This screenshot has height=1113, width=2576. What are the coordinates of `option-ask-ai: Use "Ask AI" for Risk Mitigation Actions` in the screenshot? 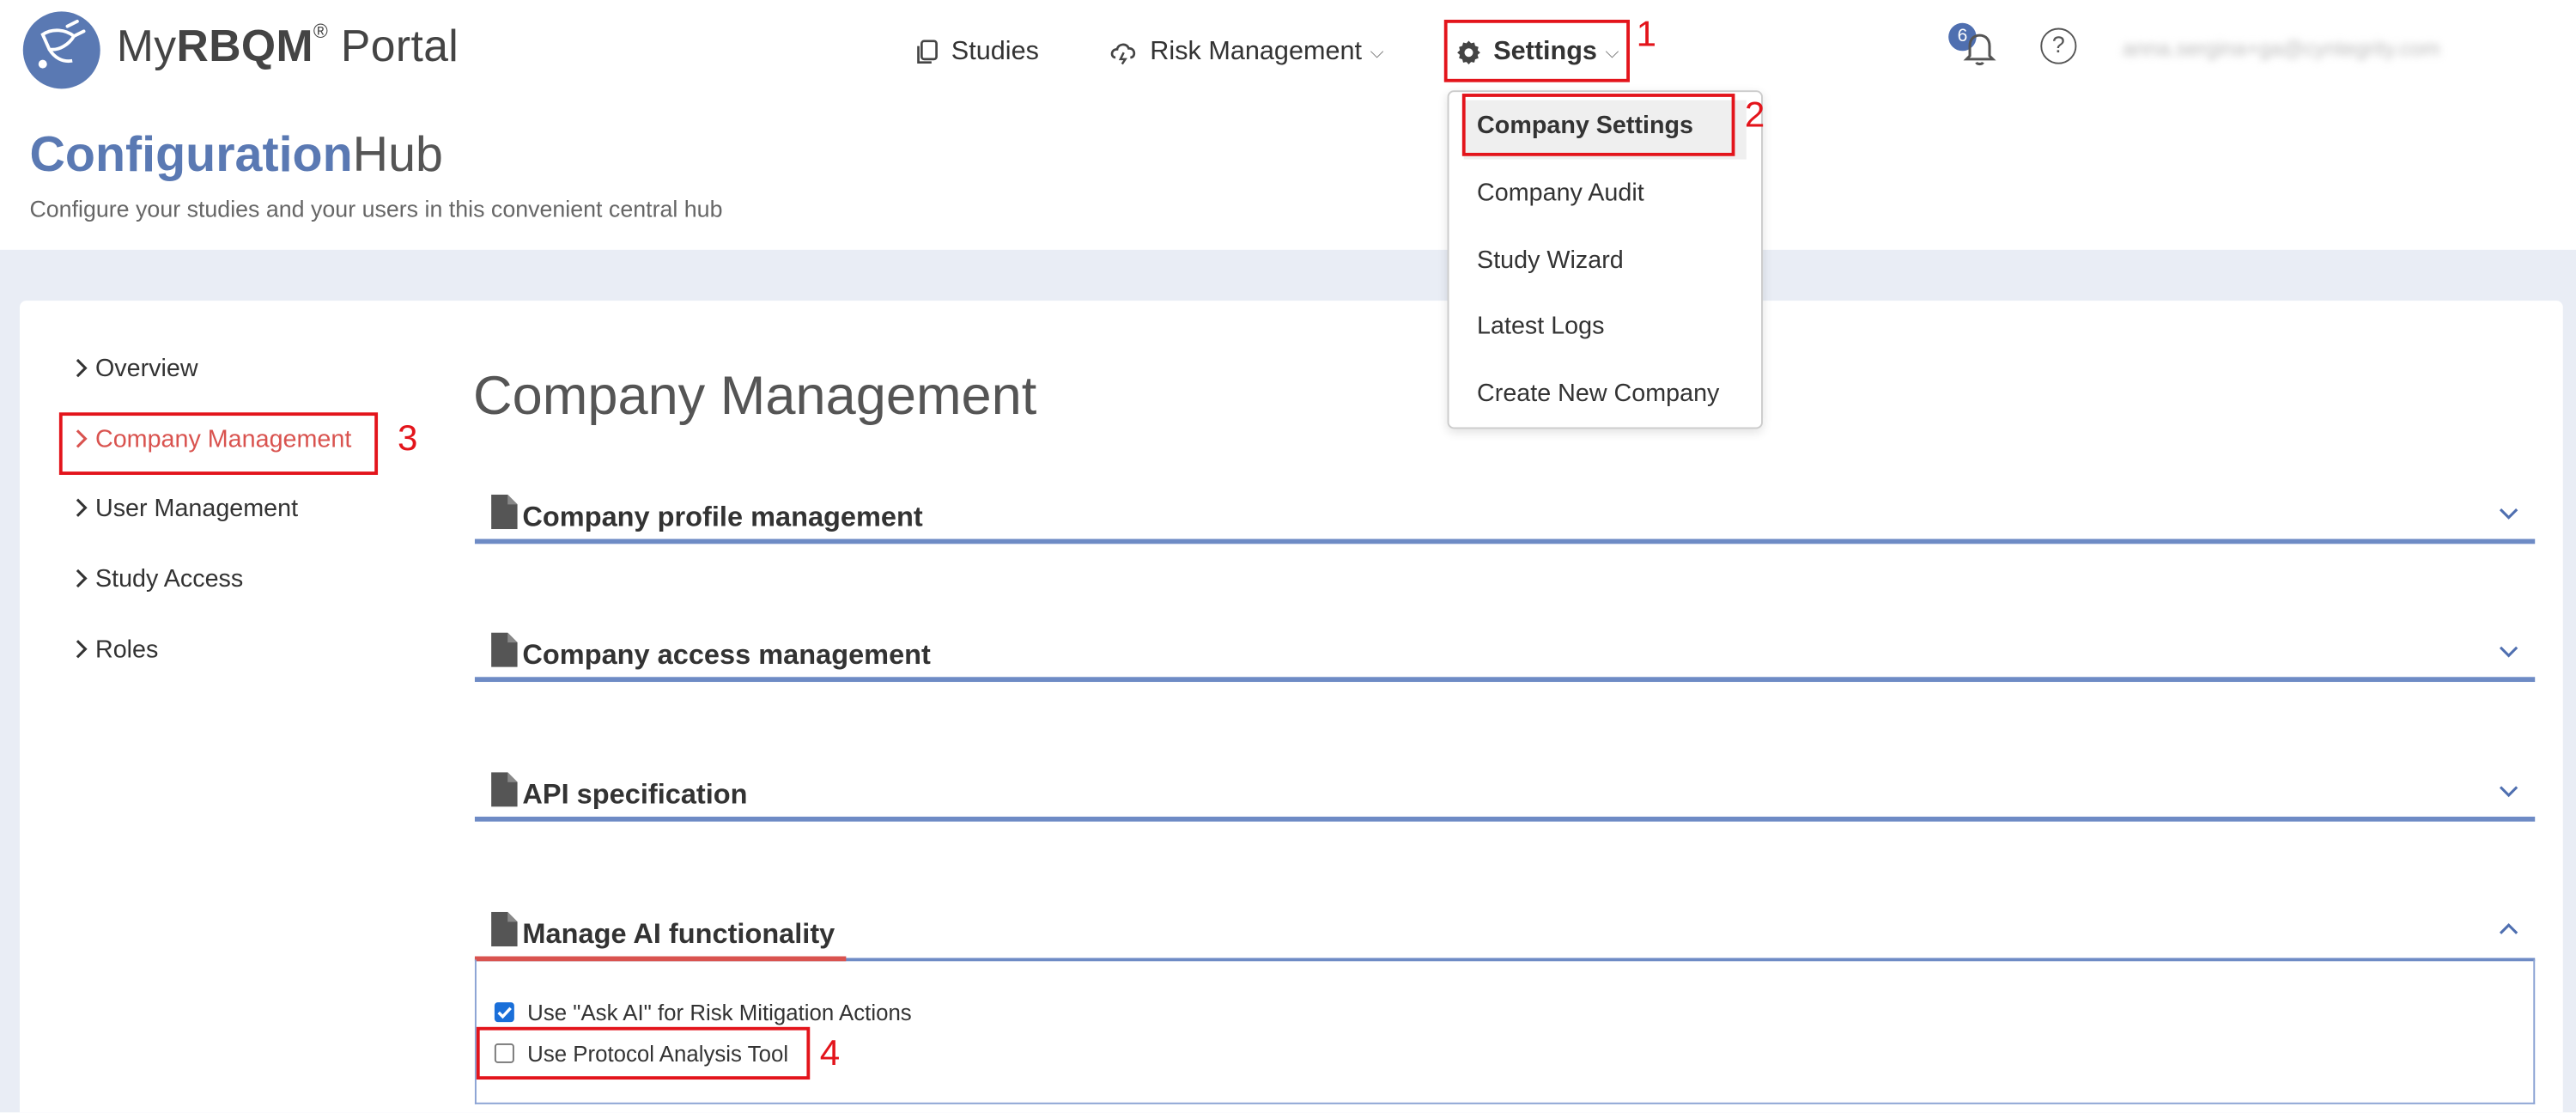 It's located at (703, 1012).